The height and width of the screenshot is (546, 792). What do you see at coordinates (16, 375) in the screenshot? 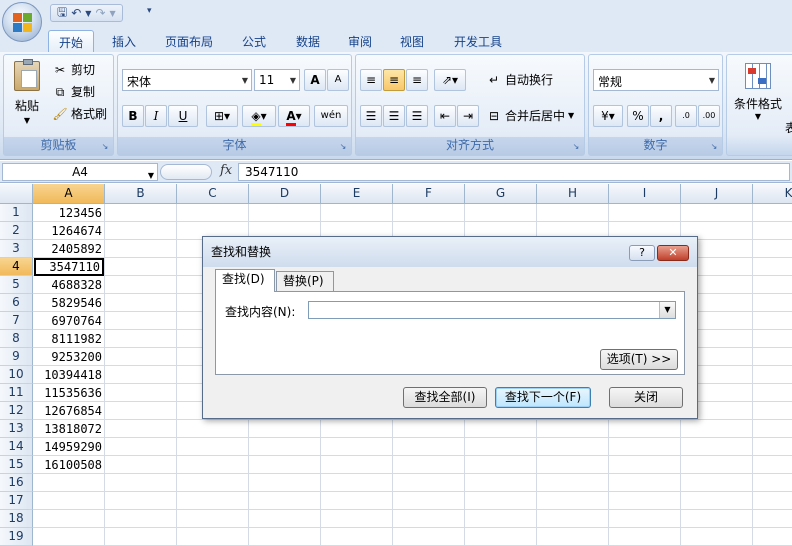
I see `row-header: 10` at bounding box center [16, 375].